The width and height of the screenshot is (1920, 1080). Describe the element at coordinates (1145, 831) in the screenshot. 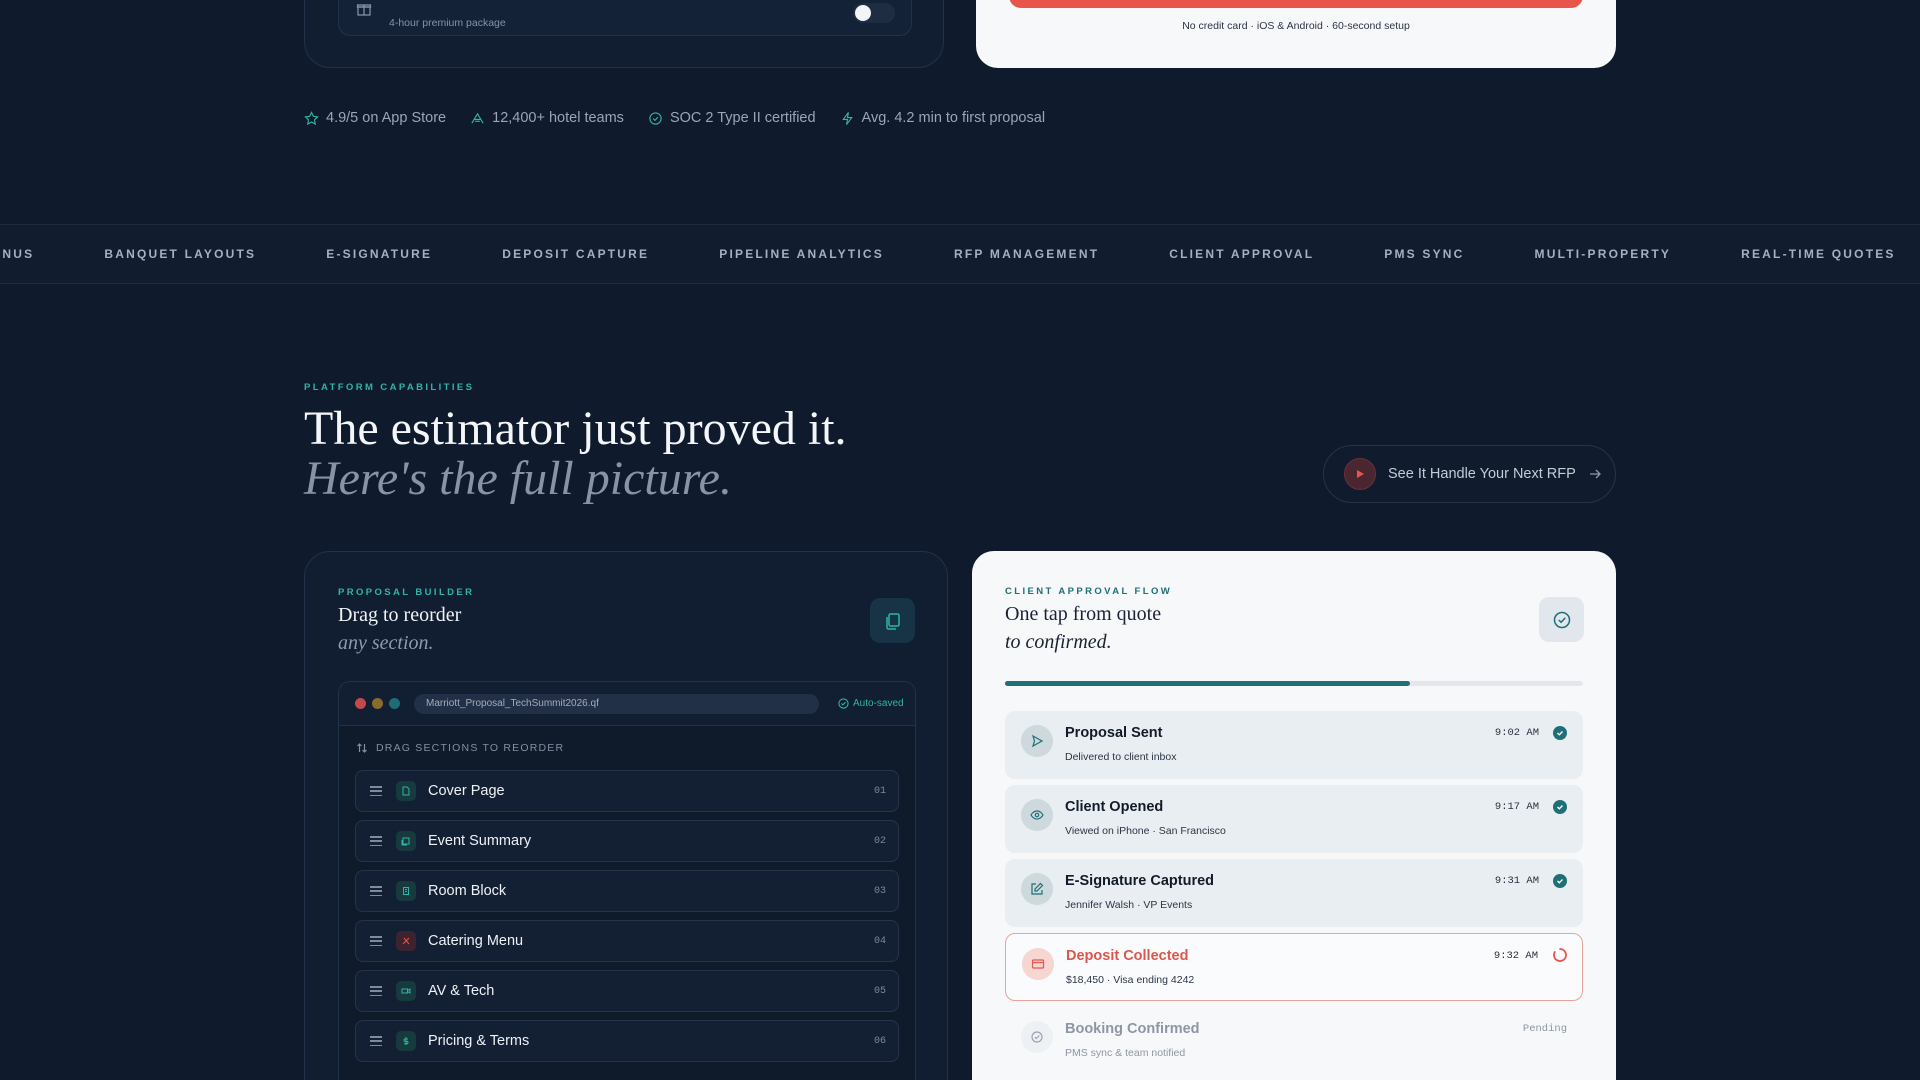

I see `step-subtitle: Viewed on iPhone · San Francisco` at that location.